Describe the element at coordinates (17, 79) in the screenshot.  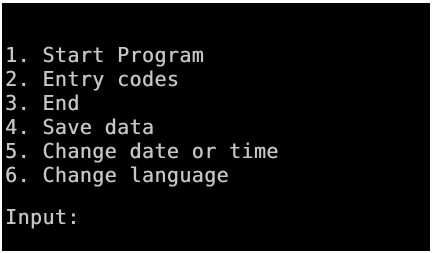
I see `menu-item-number: 2.` at that location.